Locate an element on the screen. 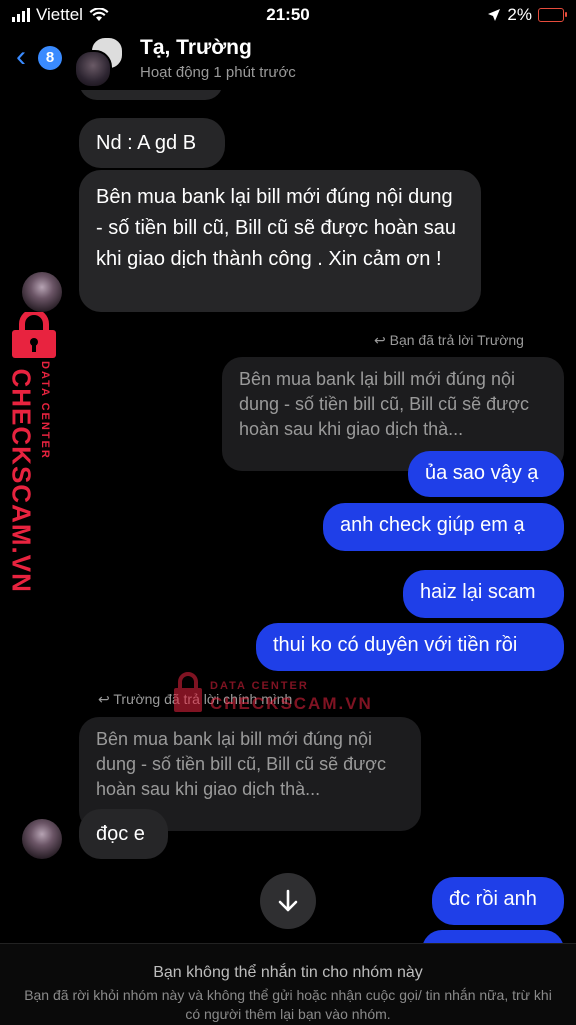 The image size is (576, 1025). reply-indicator: ↩︎ Bạn đã trả lời Trường is located at coordinates (449, 340).